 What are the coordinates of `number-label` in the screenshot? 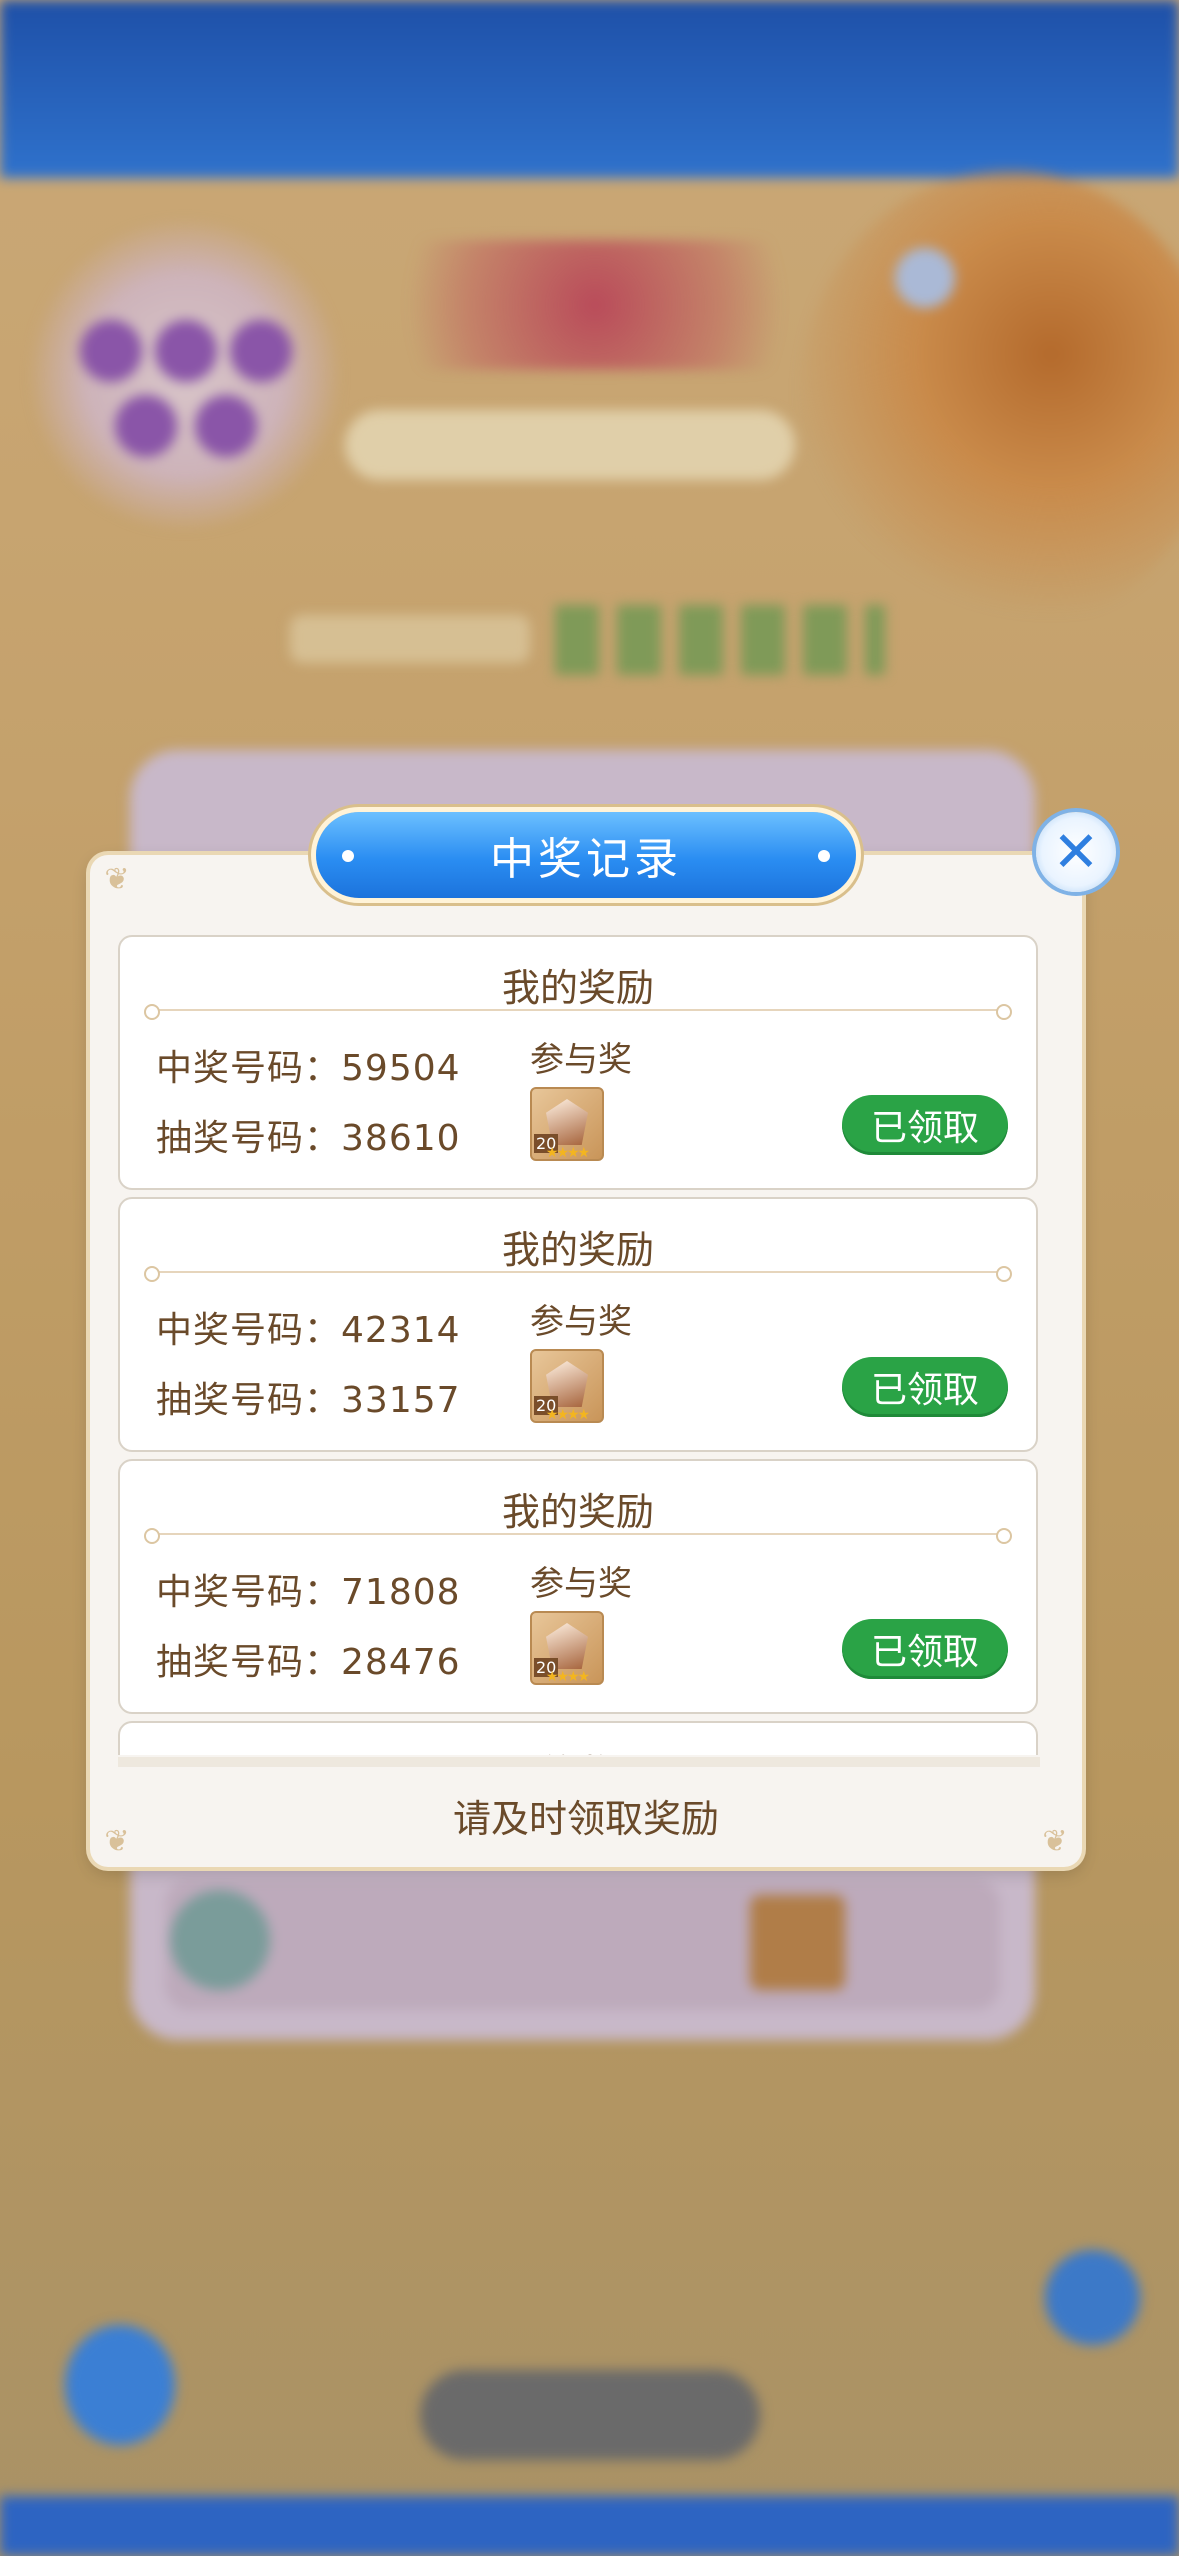 It's located at (410, 639).